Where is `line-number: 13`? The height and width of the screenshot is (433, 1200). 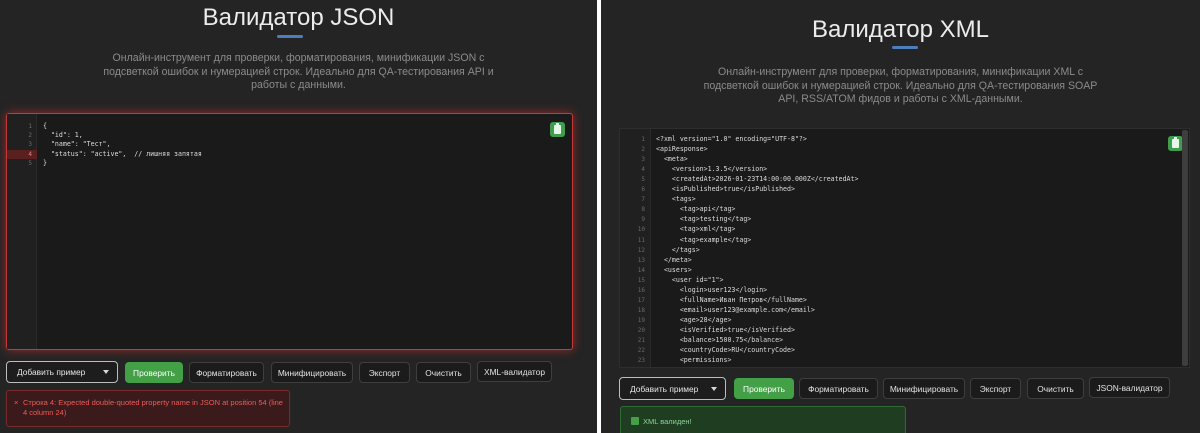
line-number: 13 is located at coordinates (641, 260).